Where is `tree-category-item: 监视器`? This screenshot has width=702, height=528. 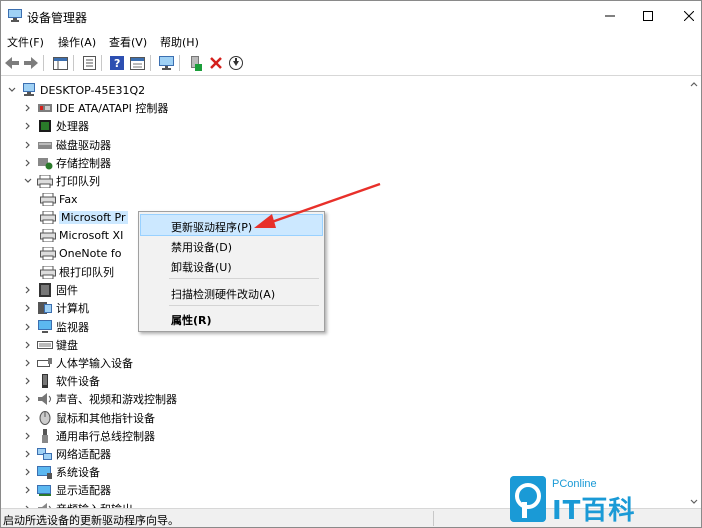
tree-category-item: 监视器 is located at coordinates (56, 327).